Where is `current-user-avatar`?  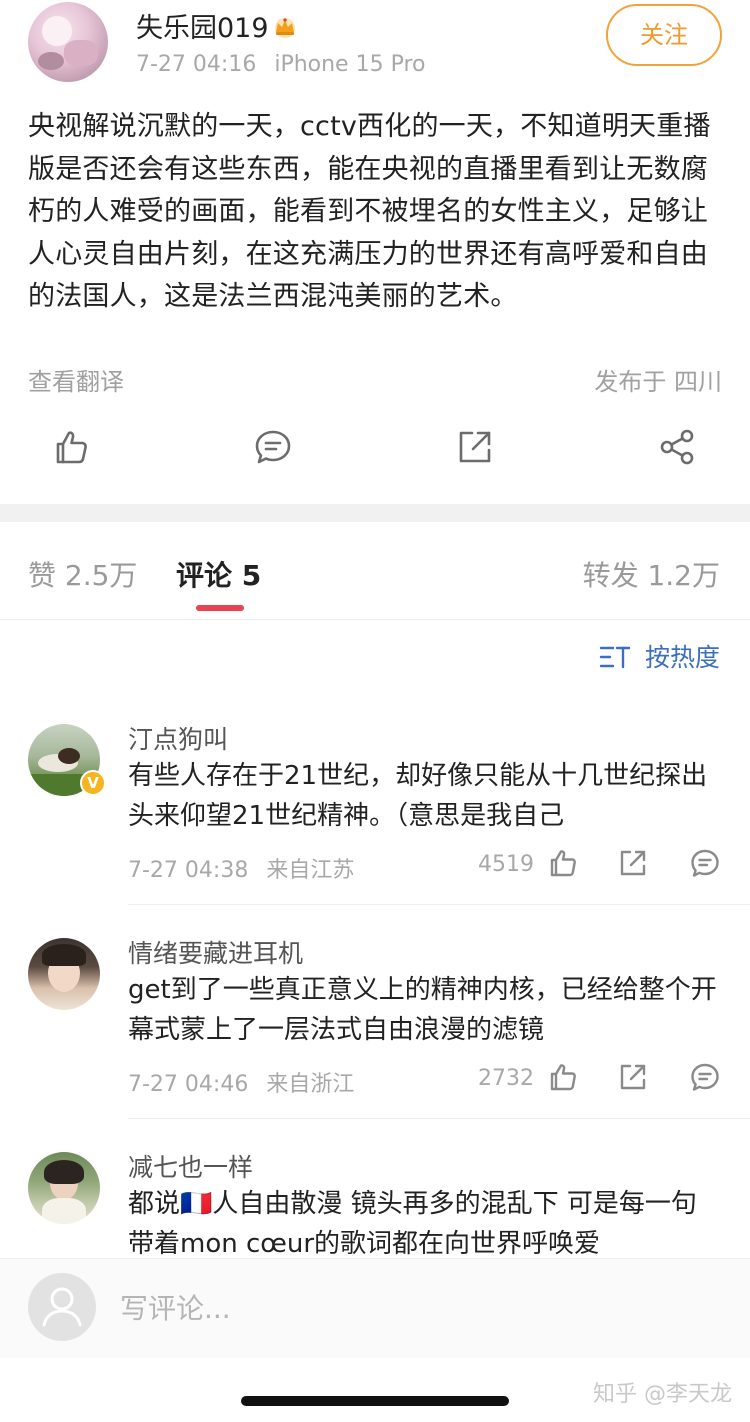 current-user-avatar is located at coordinates (62, 1307).